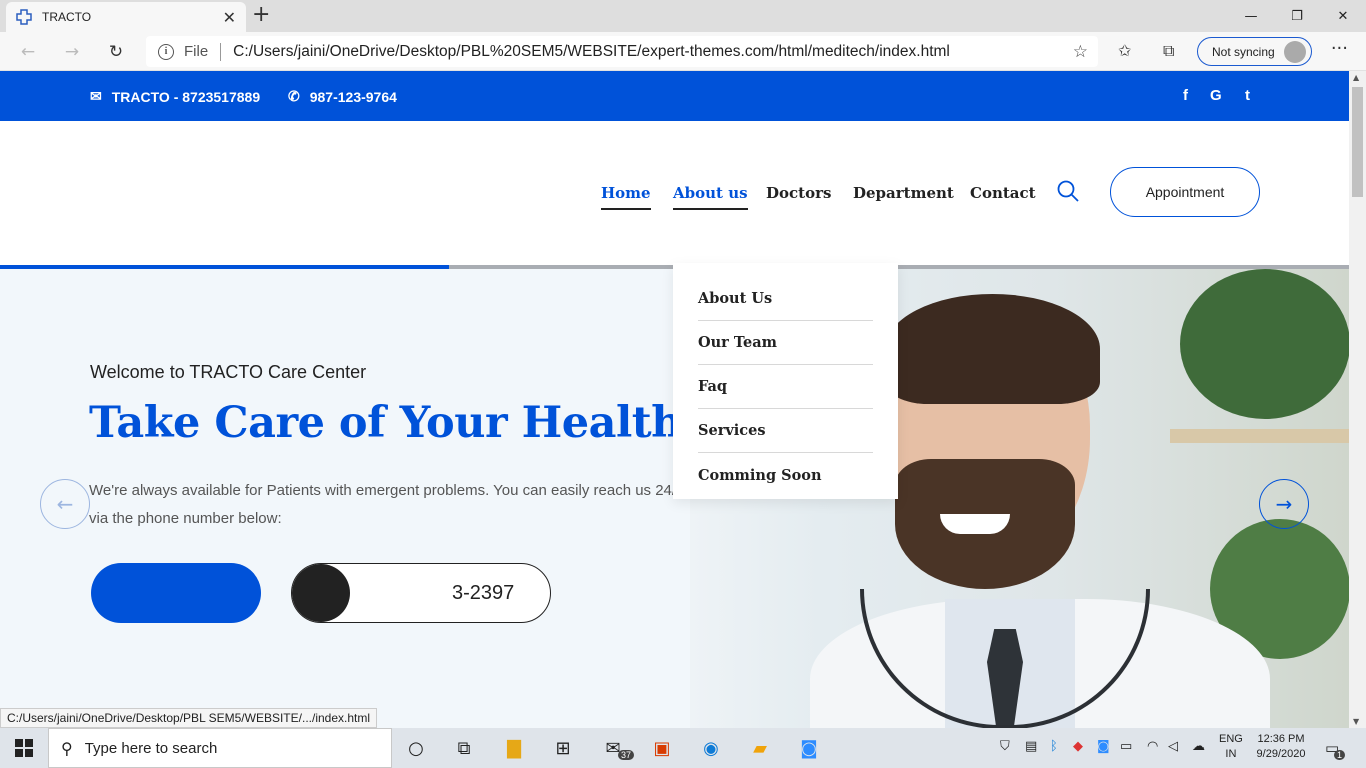 This screenshot has width=1366, height=768. I want to click on back-arrow-icon: ←, so click(28, 52).